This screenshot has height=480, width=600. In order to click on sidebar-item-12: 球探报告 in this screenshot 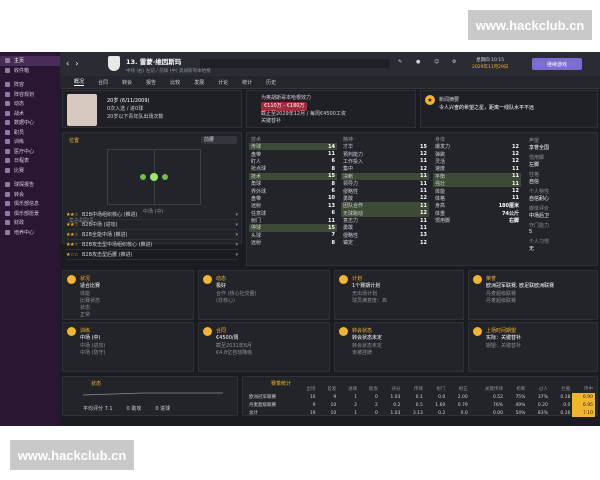, I will do `click(30, 185)`.